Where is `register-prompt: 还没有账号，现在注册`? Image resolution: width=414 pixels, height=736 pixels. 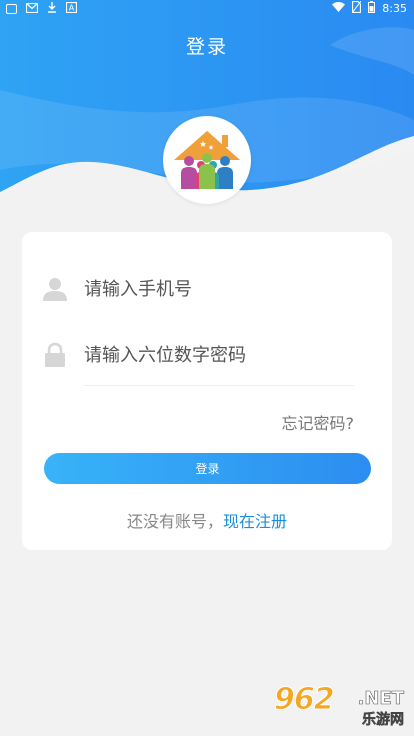 register-prompt: 还没有账号，现在注册 is located at coordinates (207, 520).